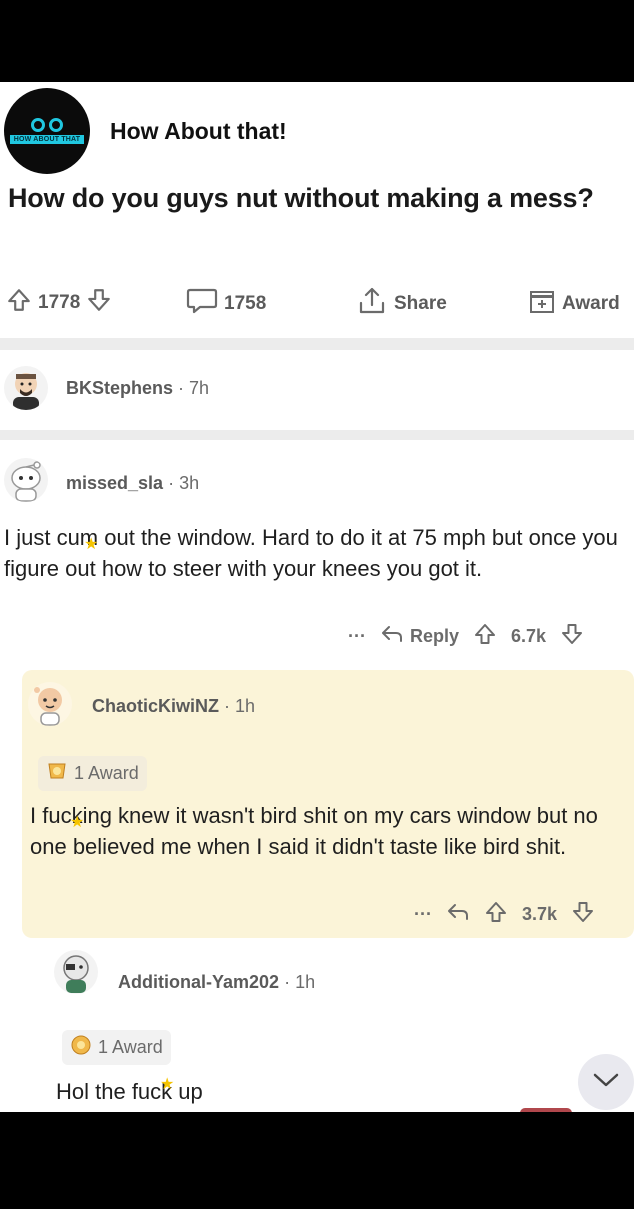 The height and width of the screenshot is (1209, 634). I want to click on comment-count: 1758, so click(245, 303).